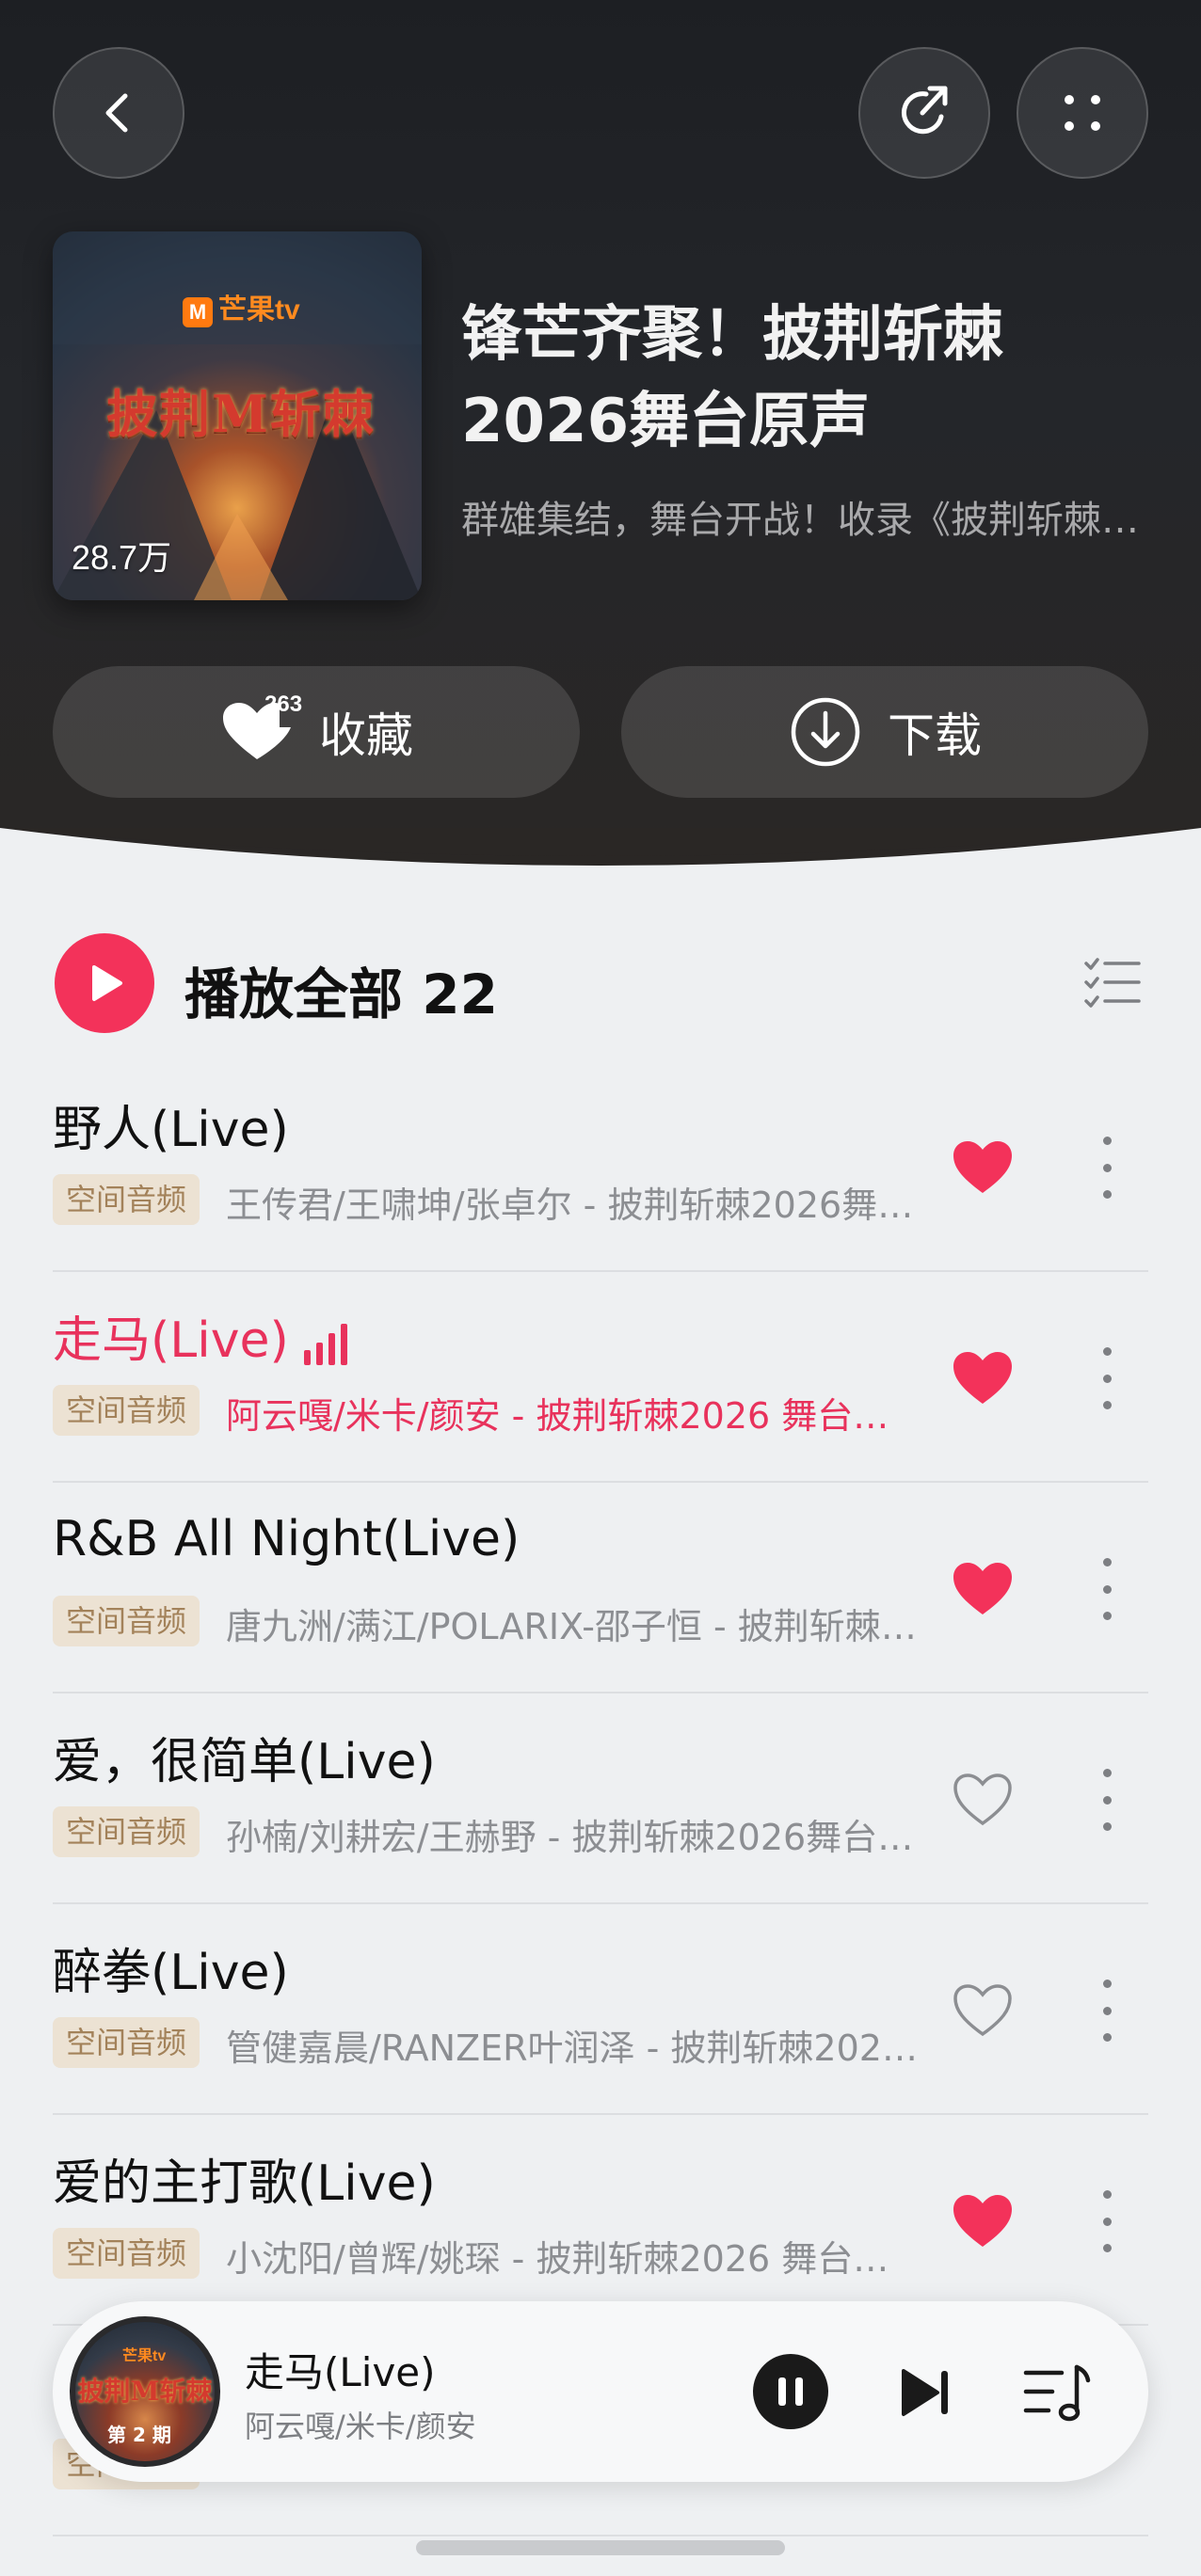  What do you see at coordinates (574, 1205) in the screenshot?
I see `song-subtitle: 王传君/王啸坤/张卓尔 - 披荆斩棘2026舞台原声` at bounding box center [574, 1205].